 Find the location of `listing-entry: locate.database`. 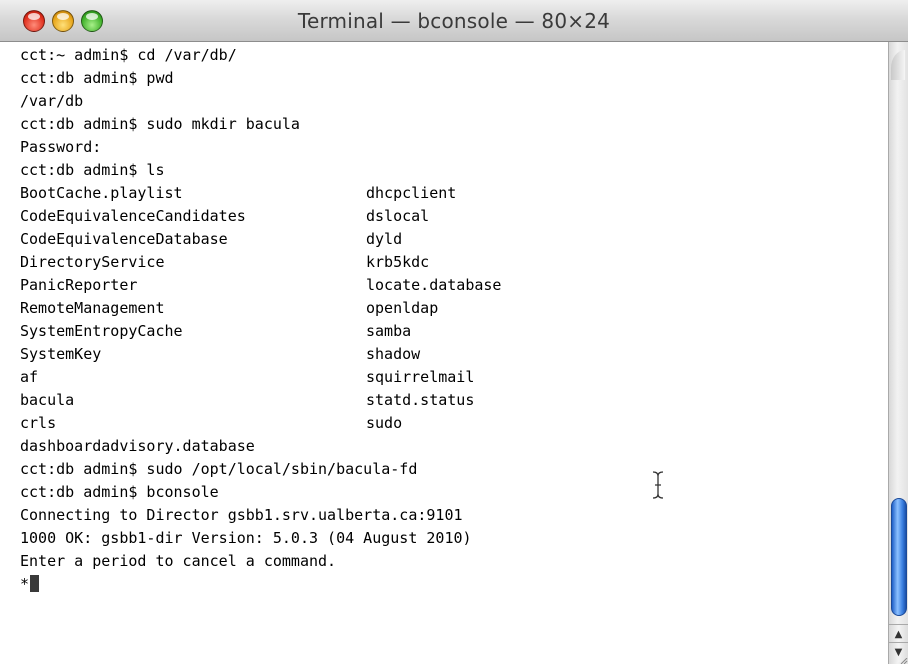

listing-entry: locate.database is located at coordinates (434, 285).